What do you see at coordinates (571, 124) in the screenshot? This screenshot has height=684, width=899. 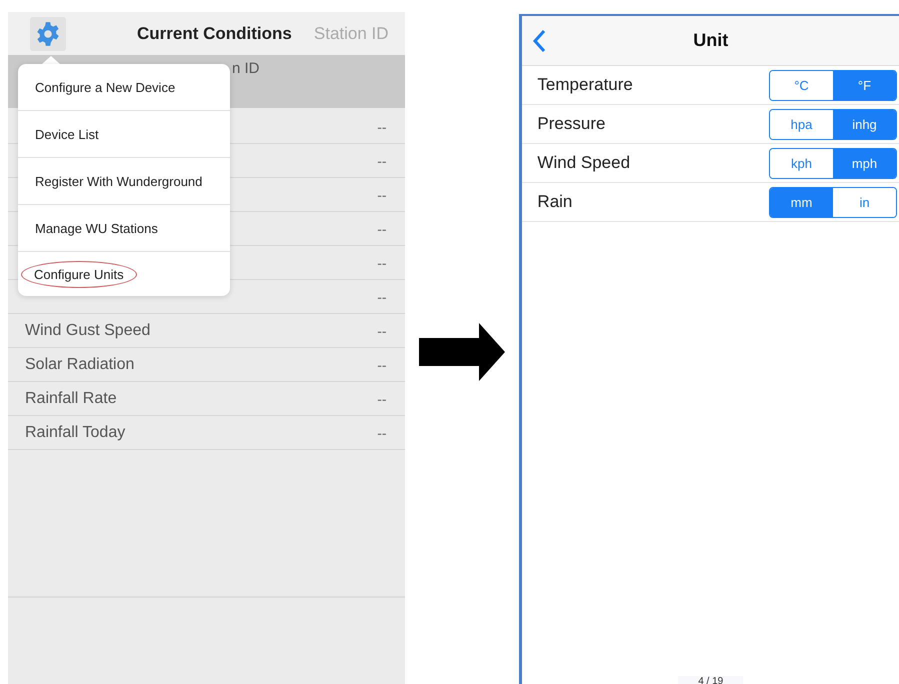 I see `setting-label: Pressure` at bounding box center [571, 124].